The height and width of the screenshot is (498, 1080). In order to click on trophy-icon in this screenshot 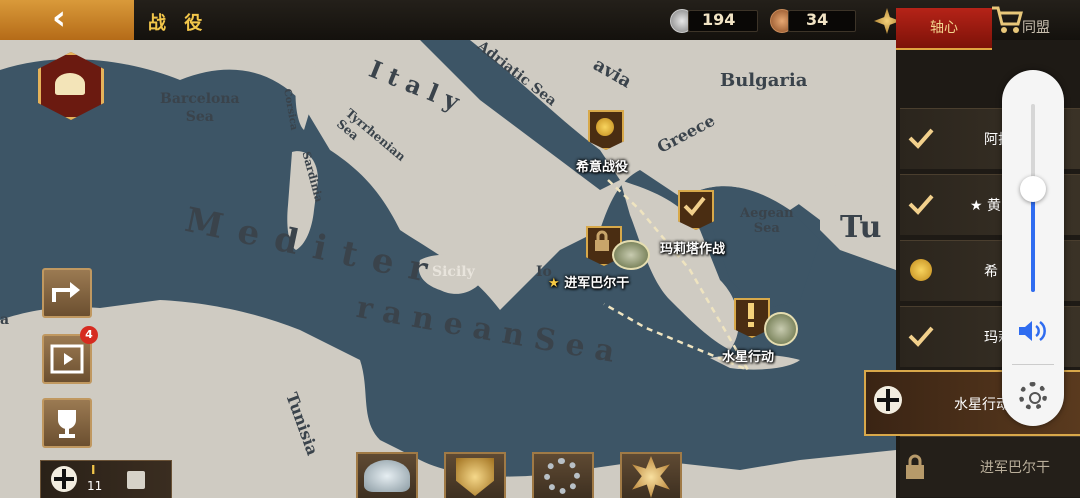, I will do `click(67, 424)`.